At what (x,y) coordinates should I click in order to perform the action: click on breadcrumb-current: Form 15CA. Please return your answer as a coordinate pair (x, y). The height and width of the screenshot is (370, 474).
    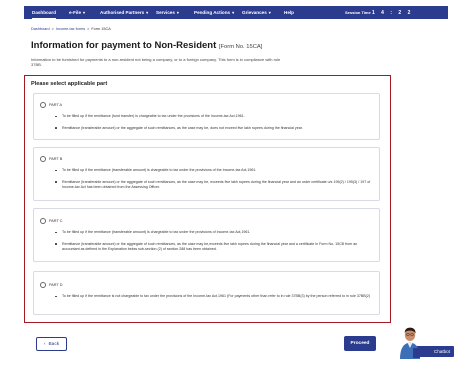
    Looking at the image, I should click on (101, 29).